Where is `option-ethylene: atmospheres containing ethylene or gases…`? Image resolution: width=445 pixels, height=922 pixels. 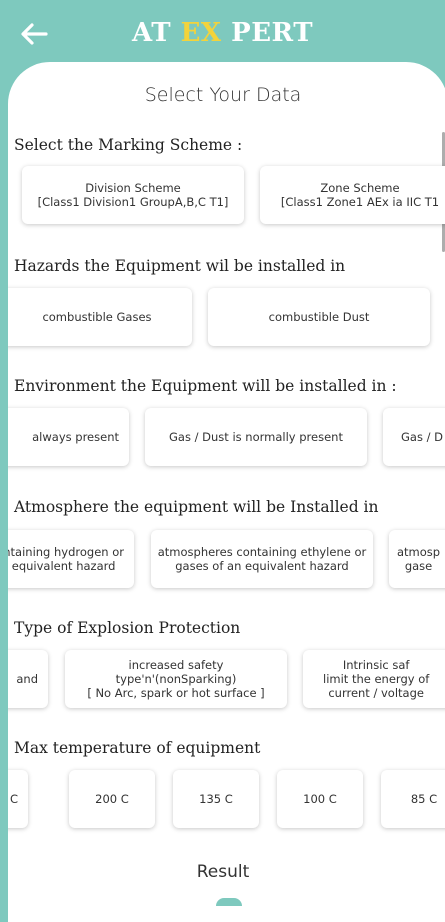 option-ethylene: atmospheres containing ethylene or gases… is located at coordinates (262, 559).